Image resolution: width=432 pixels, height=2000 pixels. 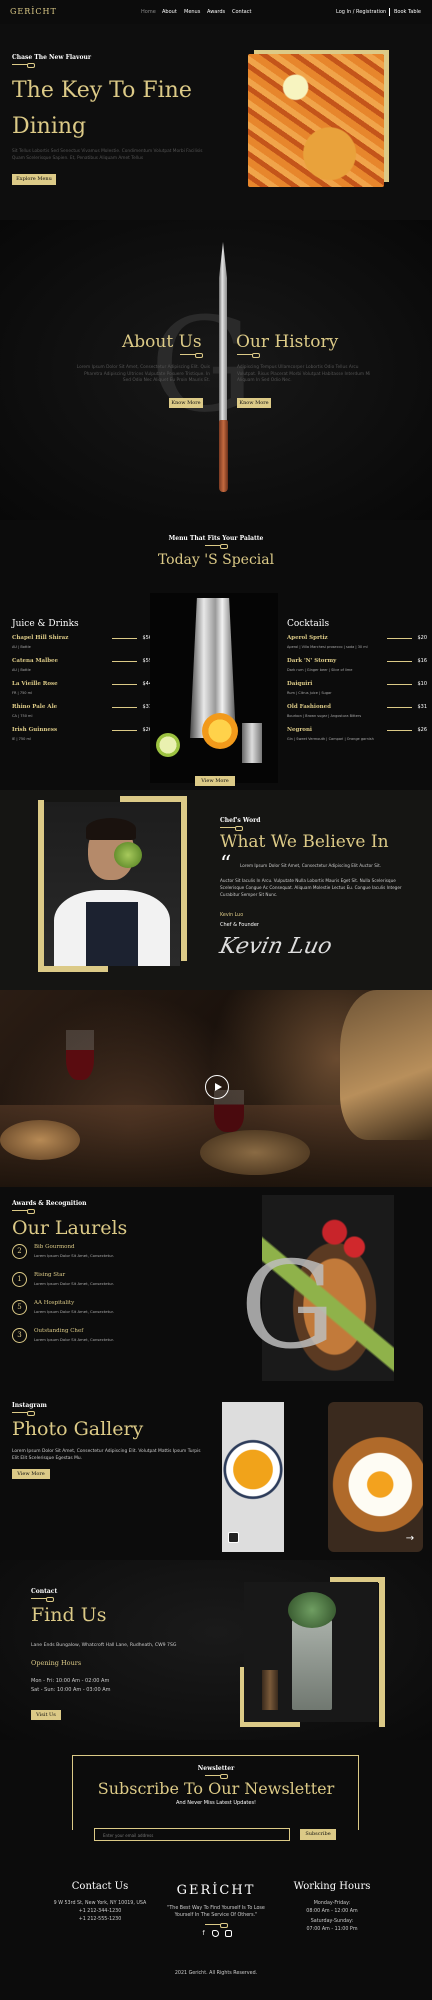 What do you see at coordinates (69, 1615) in the screenshot?
I see `findus-title: Find Us` at bounding box center [69, 1615].